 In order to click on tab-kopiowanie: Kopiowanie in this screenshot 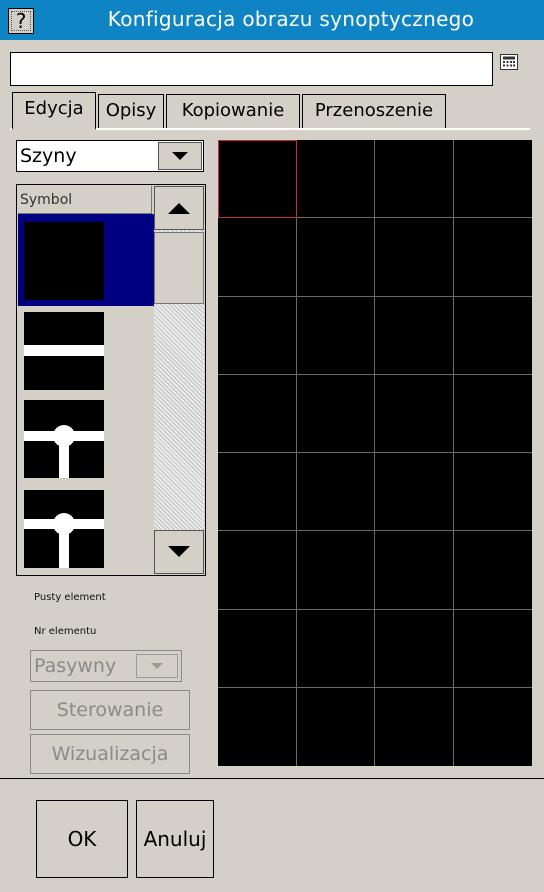, I will do `click(233, 111)`.